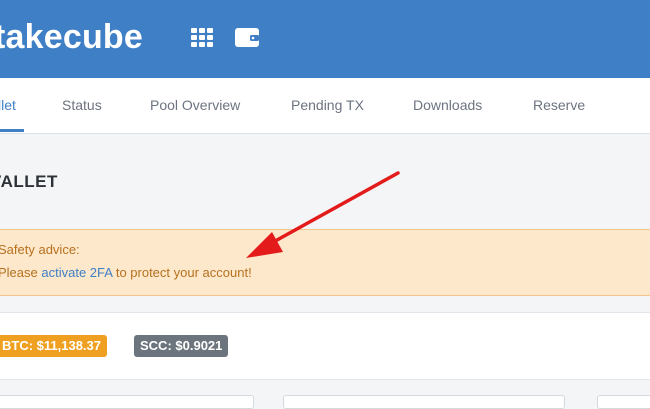 This screenshot has width=650, height=409. I want to click on scc-price-badge: SCC: $0.9021, so click(181, 346).